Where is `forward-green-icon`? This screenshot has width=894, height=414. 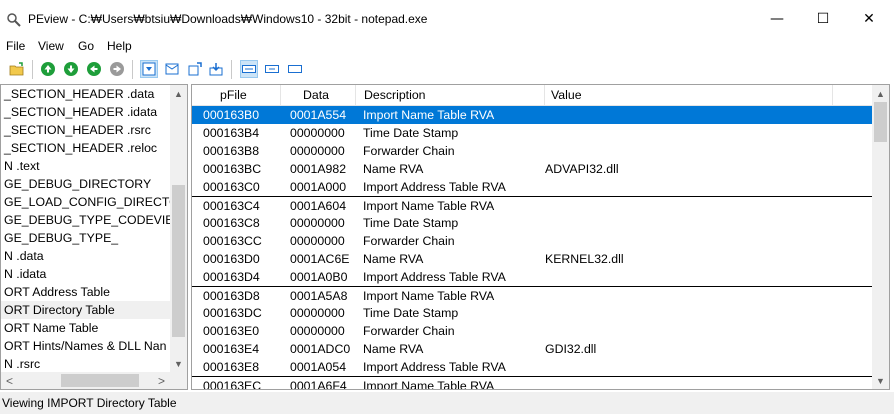 forward-green-icon is located at coordinates (71, 69).